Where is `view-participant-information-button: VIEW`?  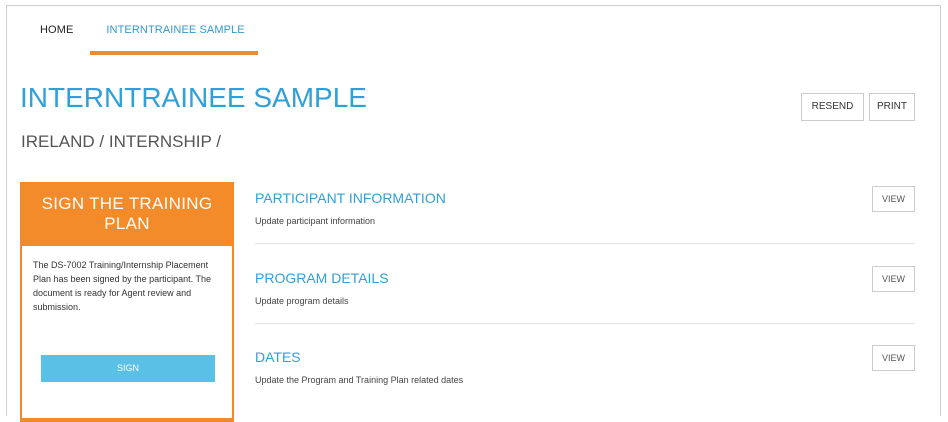
view-participant-information-button: VIEW is located at coordinates (893, 199).